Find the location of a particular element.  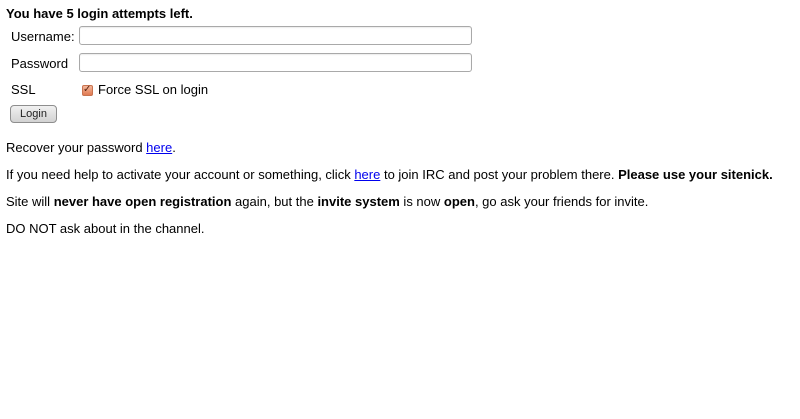

username-label: Username: is located at coordinates (43, 36).